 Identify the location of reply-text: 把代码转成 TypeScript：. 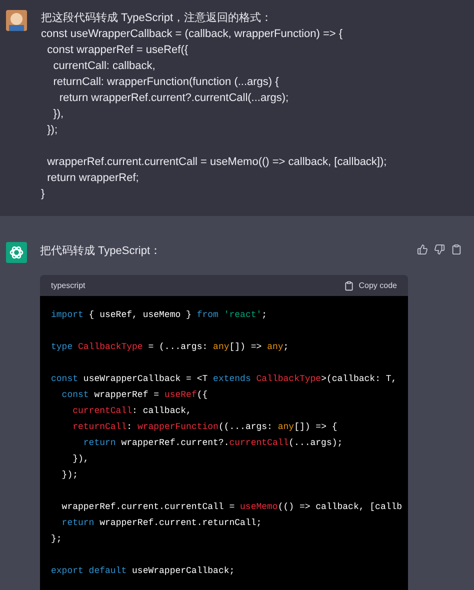
(101, 251).